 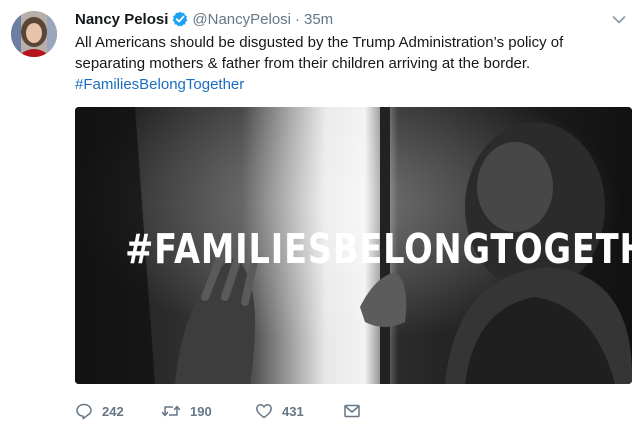 I want to click on like-button: 431, so click(x=299, y=411).